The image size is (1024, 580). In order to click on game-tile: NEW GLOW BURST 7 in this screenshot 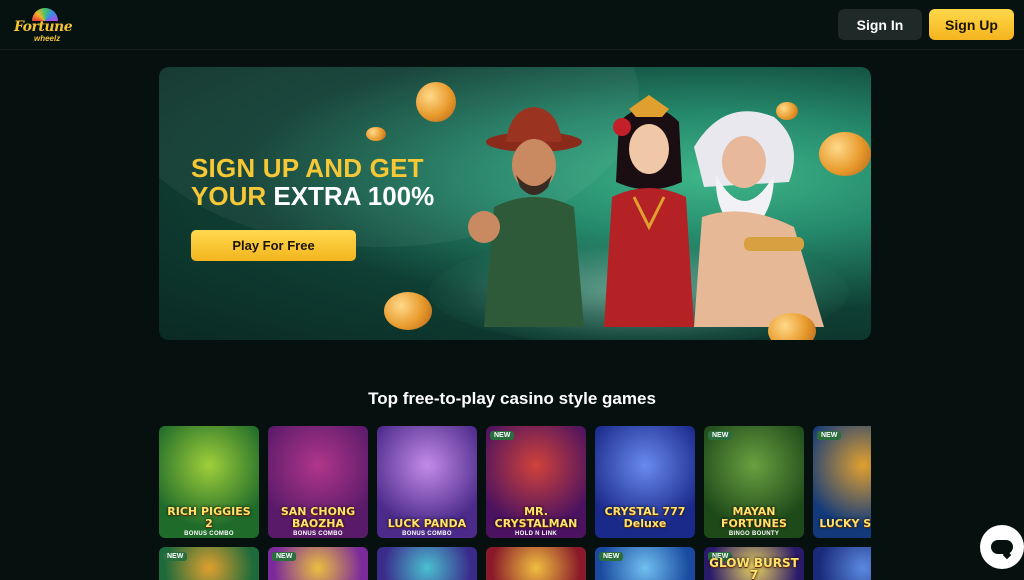, I will do `click(754, 563)`.